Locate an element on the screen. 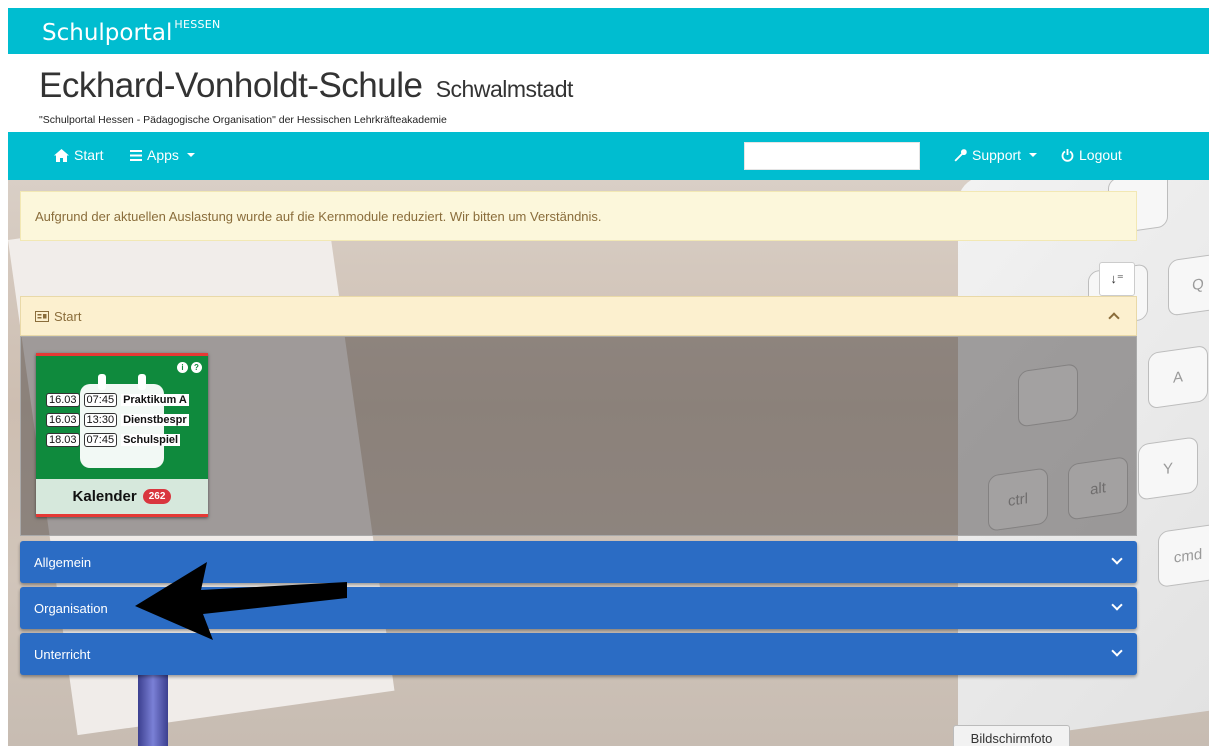 The width and height of the screenshot is (1217, 746). section-label: Allgemein is located at coordinates (63, 562).